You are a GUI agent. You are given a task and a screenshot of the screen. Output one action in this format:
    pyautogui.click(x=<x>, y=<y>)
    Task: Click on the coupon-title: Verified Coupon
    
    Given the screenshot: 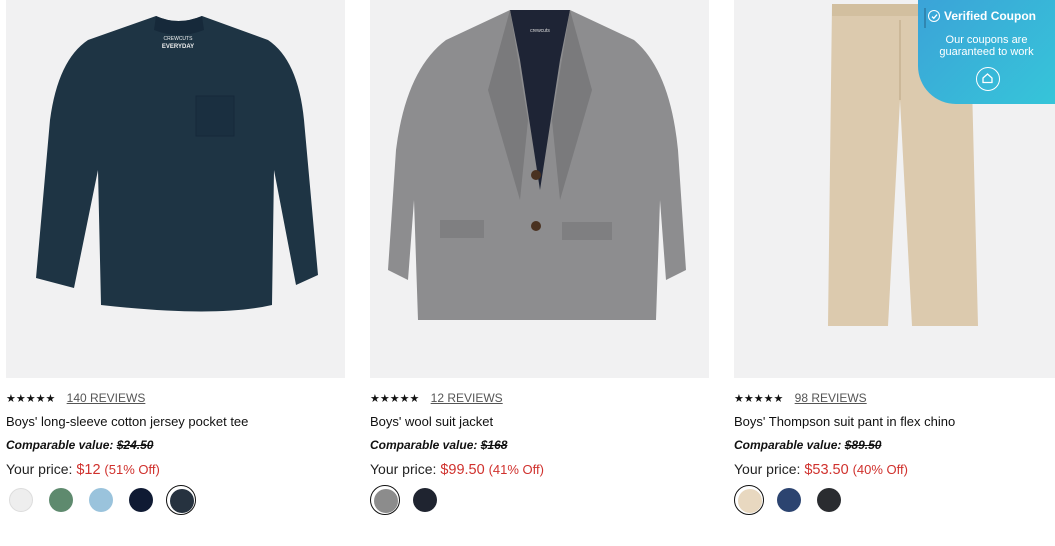 What is the action you would take?
    pyautogui.click(x=982, y=16)
    